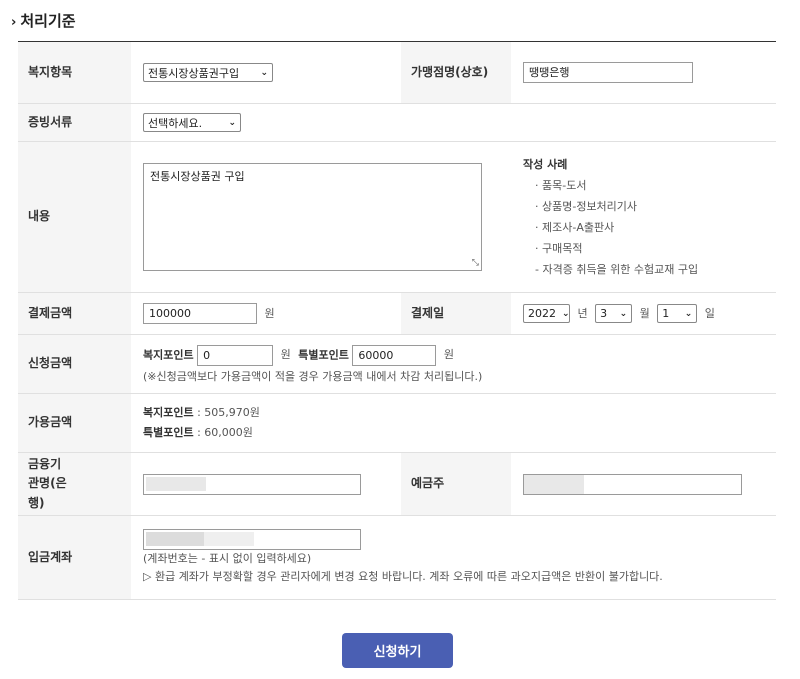  Describe the element at coordinates (586, 206) in the screenshot. I see `example-item: · 상품명-정보처리기사` at that location.